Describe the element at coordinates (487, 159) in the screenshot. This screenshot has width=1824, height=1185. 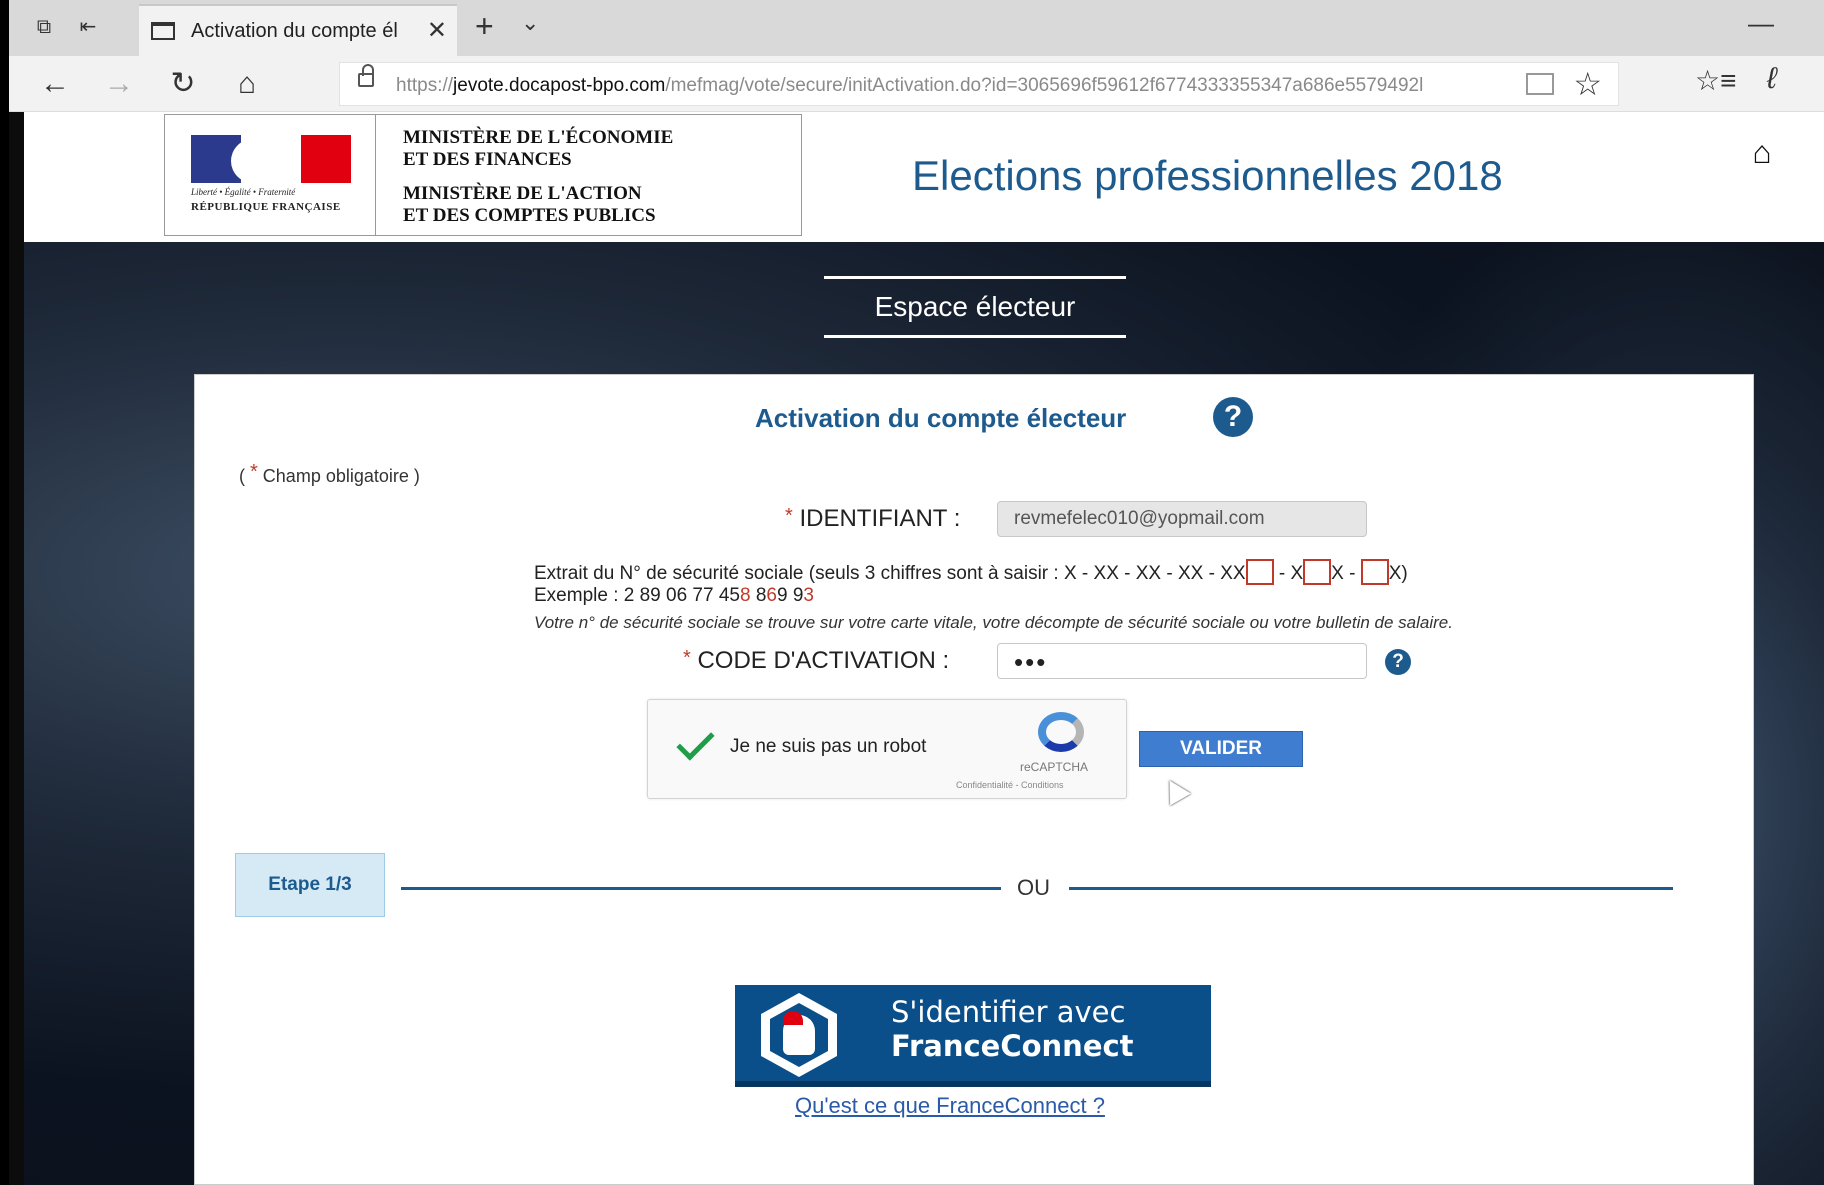
I see `ministry-line-2: ET DES FINANCES` at that location.